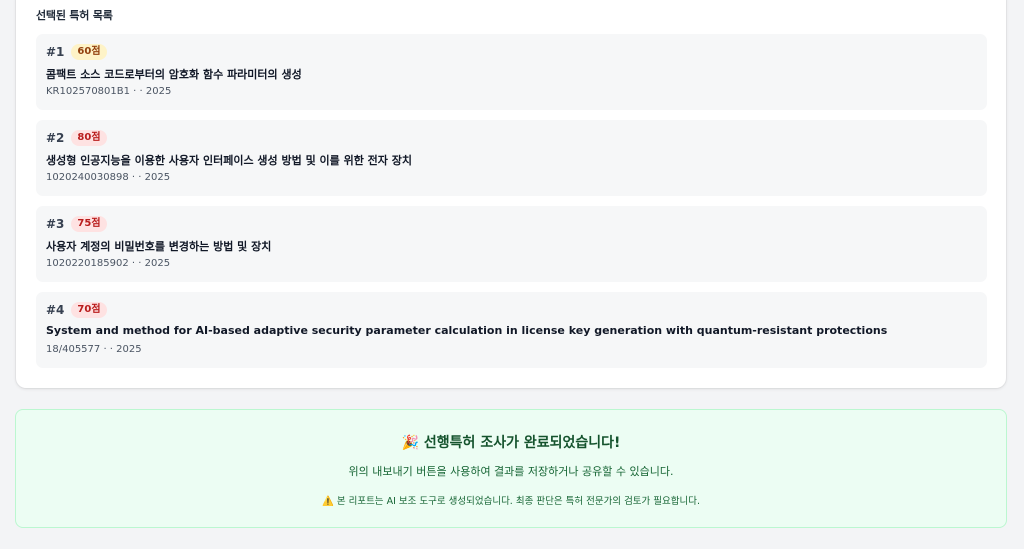 Image resolution: width=1024 pixels, height=549 pixels. Describe the element at coordinates (89, 138) in the screenshot. I see `score-badge: 80점` at that location.